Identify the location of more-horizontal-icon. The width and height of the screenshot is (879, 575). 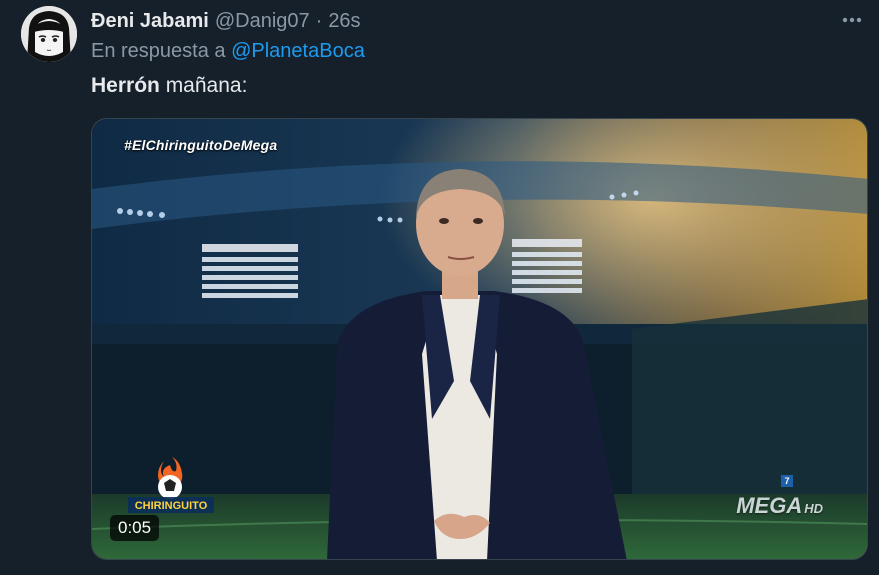
(852, 20).